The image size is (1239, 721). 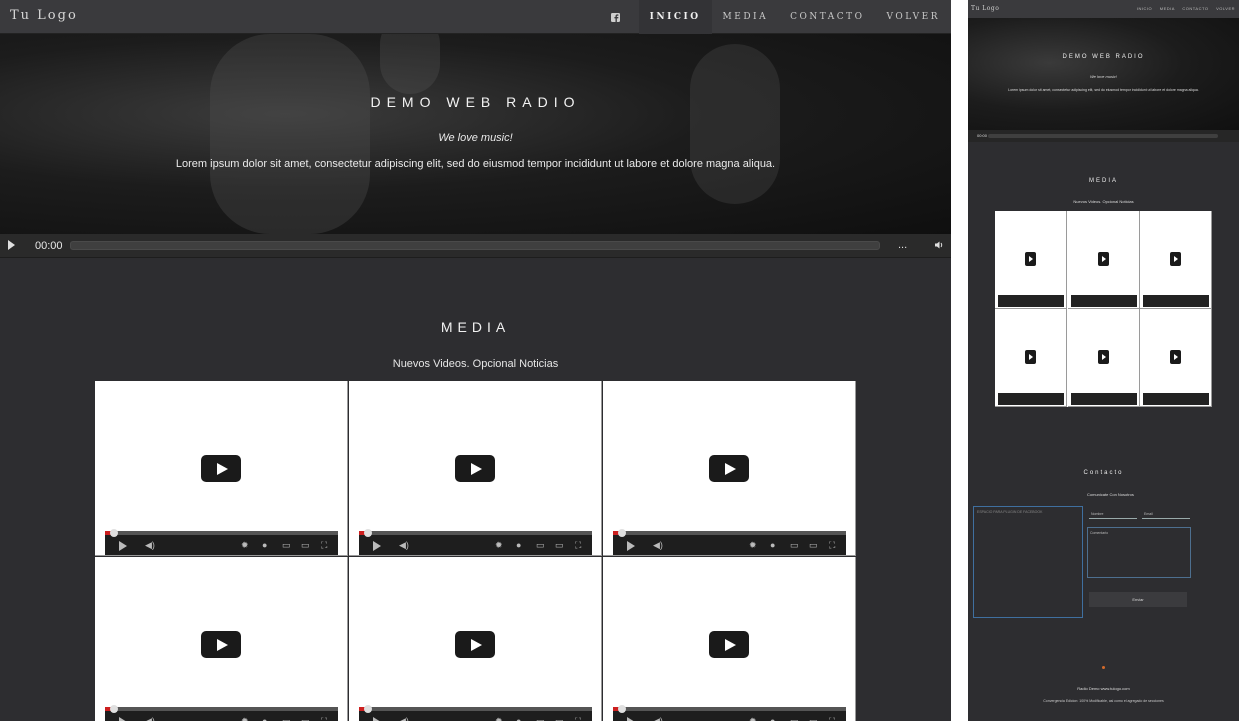 What do you see at coordinates (1103, 9) in the screenshot?
I see `thumbnail-navbar: Tu Logo INICIO MEDIA CONTACTO VOLVER` at bounding box center [1103, 9].